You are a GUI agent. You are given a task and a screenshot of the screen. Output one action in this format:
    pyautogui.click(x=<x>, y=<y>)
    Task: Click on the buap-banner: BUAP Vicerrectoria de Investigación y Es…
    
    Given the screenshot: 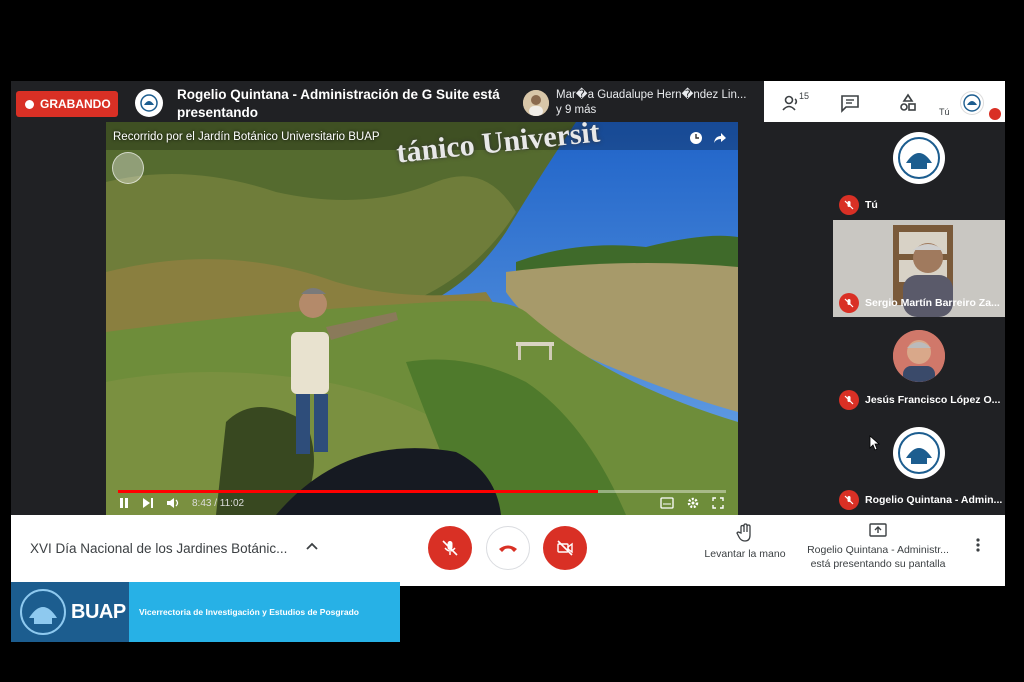 What is the action you would take?
    pyautogui.click(x=205, y=612)
    